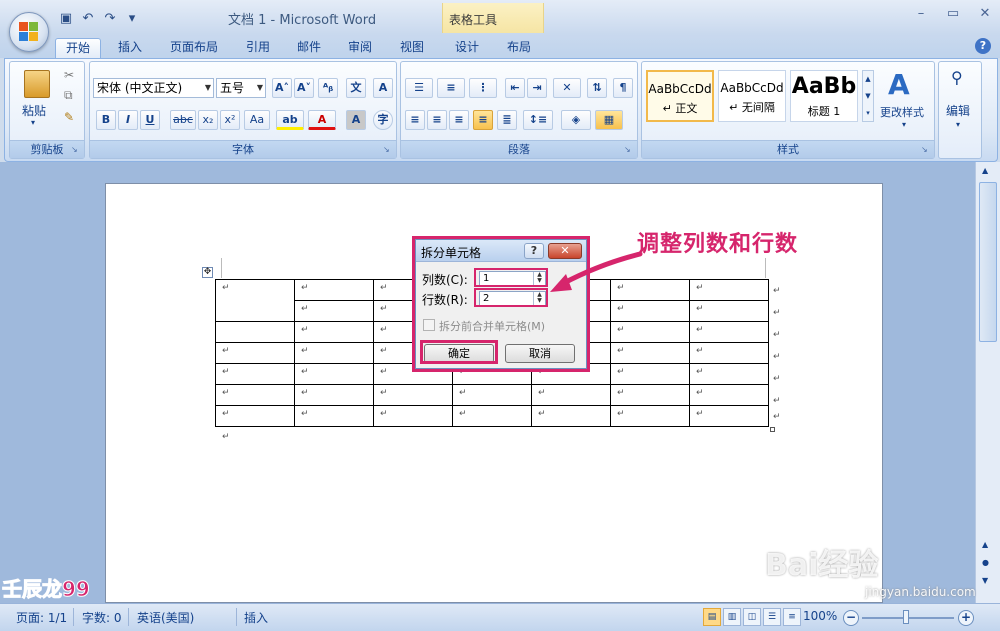  I want to click on font-size-select: 五号 ▼, so click(241, 88).